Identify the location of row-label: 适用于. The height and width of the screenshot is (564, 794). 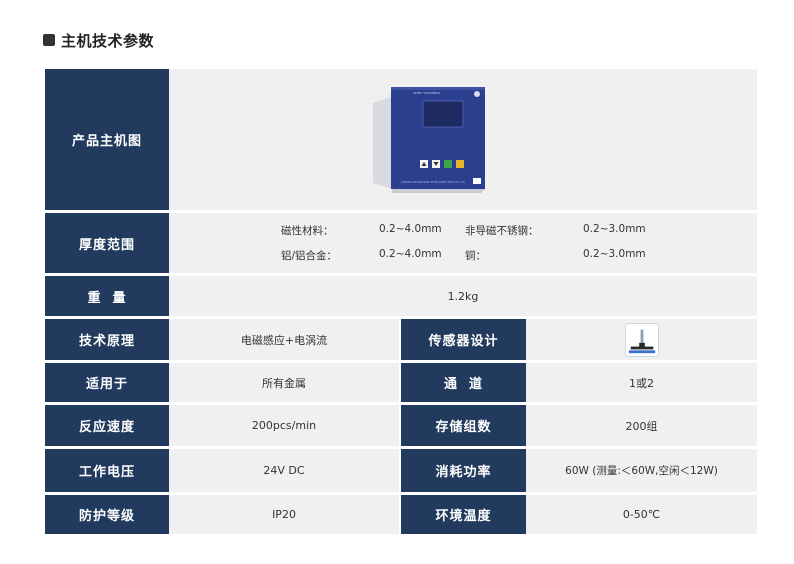
(107, 382).